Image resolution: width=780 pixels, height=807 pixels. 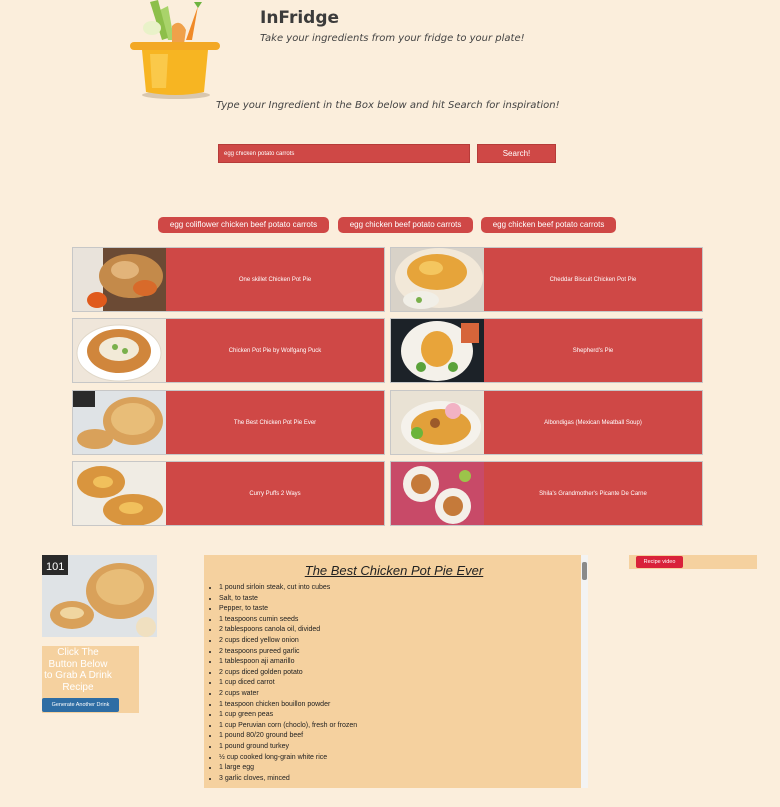 I want to click on ingredient-item: 2 cups diced yellow onion, so click(x=288, y=641).